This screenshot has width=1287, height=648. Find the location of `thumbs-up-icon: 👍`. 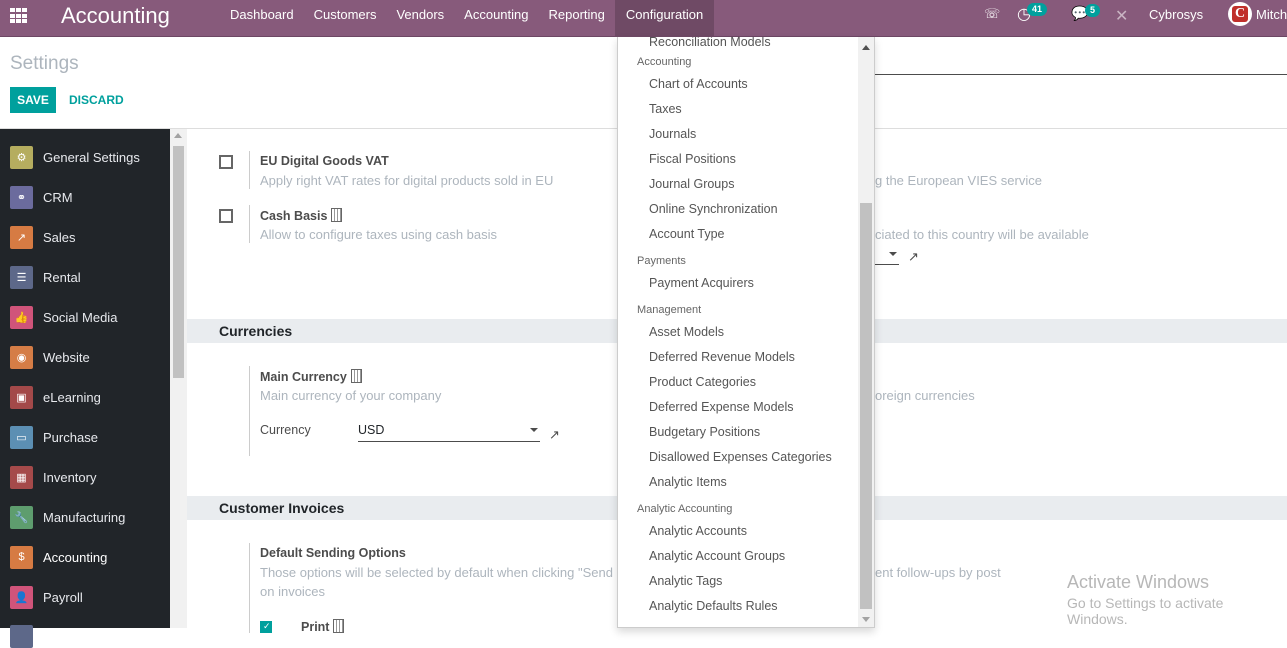

thumbs-up-icon: 👍 is located at coordinates (21, 317).